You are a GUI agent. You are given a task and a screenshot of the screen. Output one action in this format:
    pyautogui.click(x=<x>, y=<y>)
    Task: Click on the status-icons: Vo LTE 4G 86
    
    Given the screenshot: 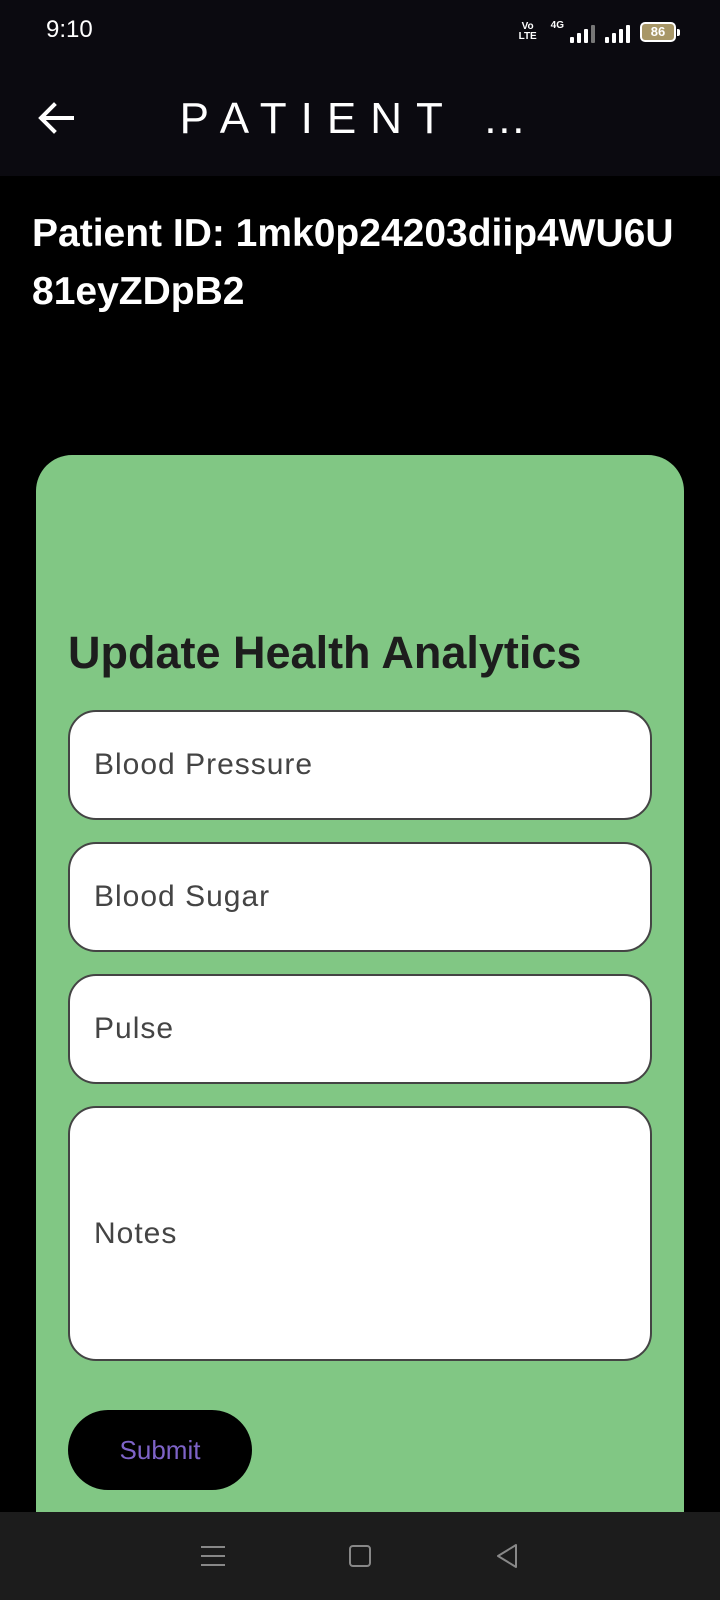 What is the action you would take?
    pyautogui.click(x=597, y=31)
    